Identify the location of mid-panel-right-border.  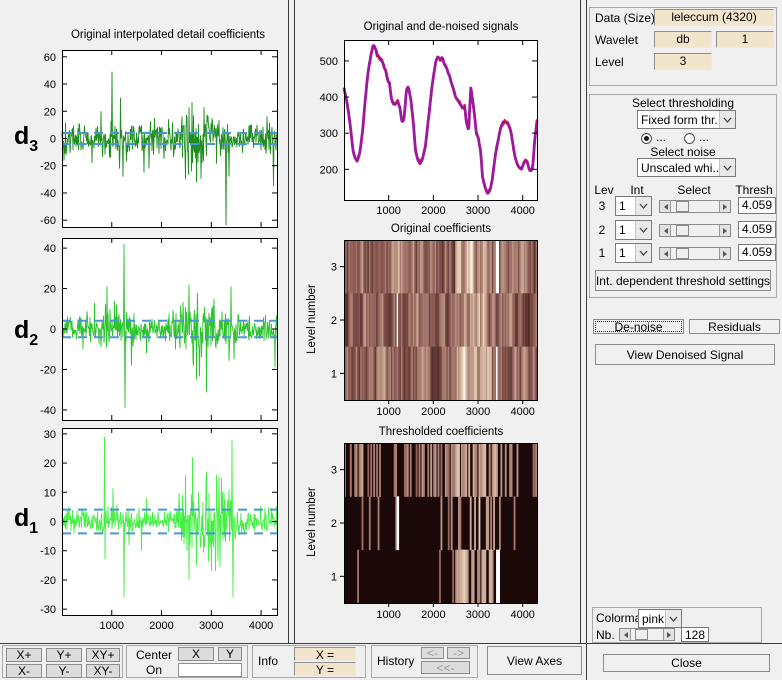
(580, 321).